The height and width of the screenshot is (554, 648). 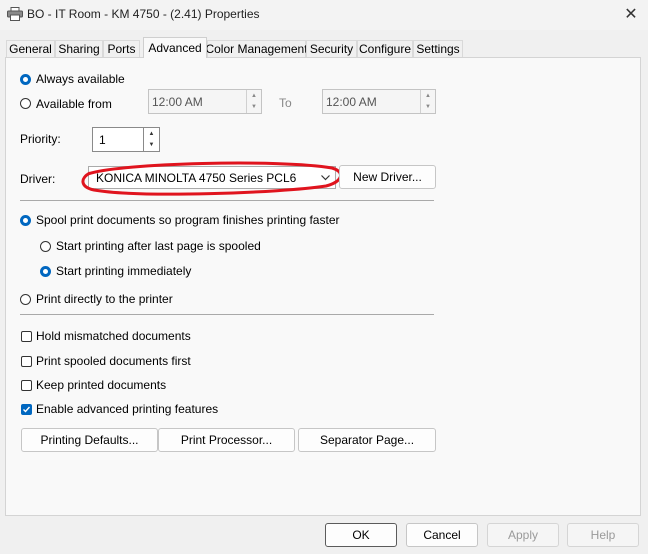 I want to click on priority-label: Priority:, so click(x=40, y=139).